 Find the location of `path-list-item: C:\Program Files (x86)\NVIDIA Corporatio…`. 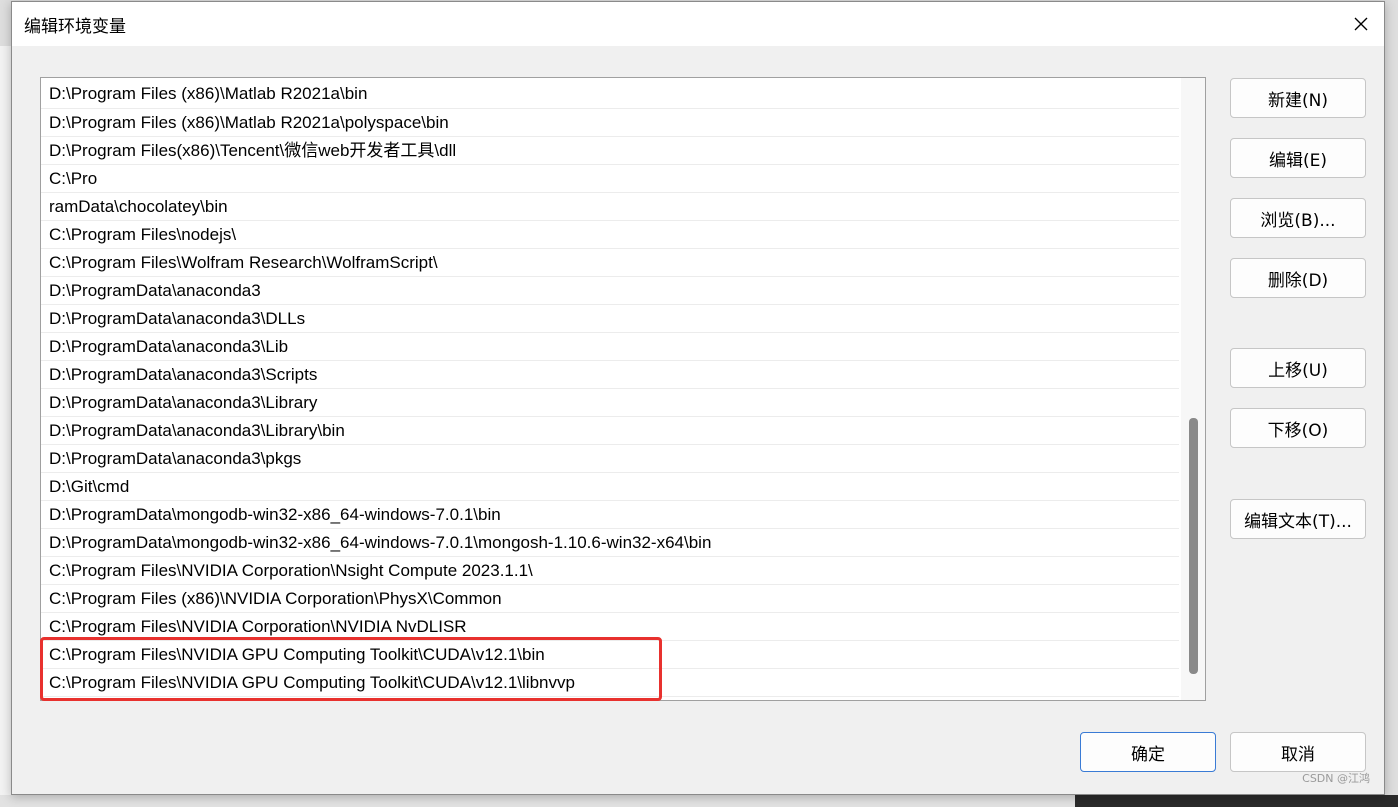

path-list-item: C:\Program Files (x86)\NVIDIA Corporatio… is located at coordinates (610, 599).